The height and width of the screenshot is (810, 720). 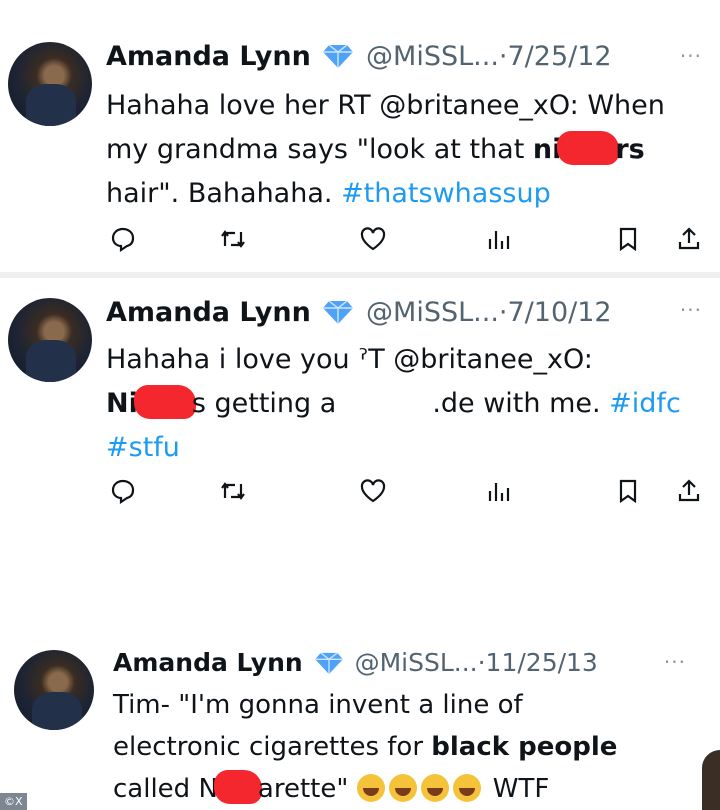 I want to click on text-fragment: electronic cigarettes for, so click(x=272, y=747).